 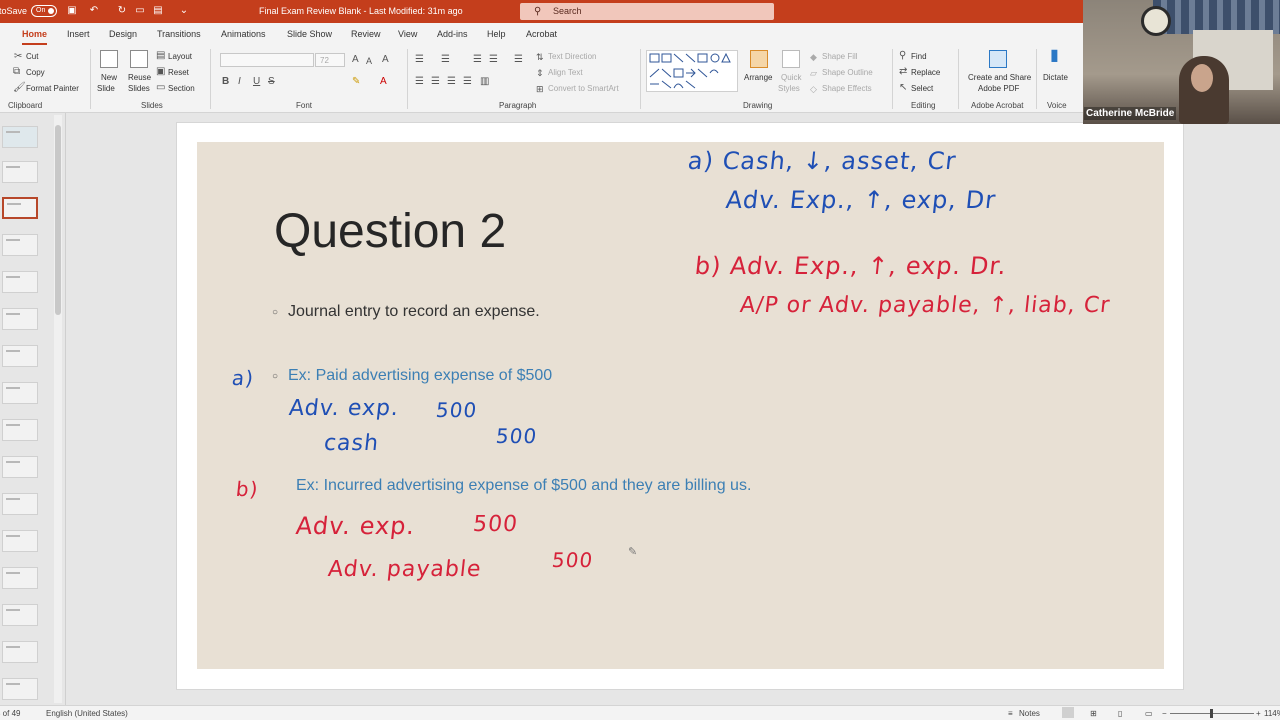 What do you see at coordinates (243, 34) in the screenshot?
I see `tab-animations: Animations` at bounding box center [243, 34].